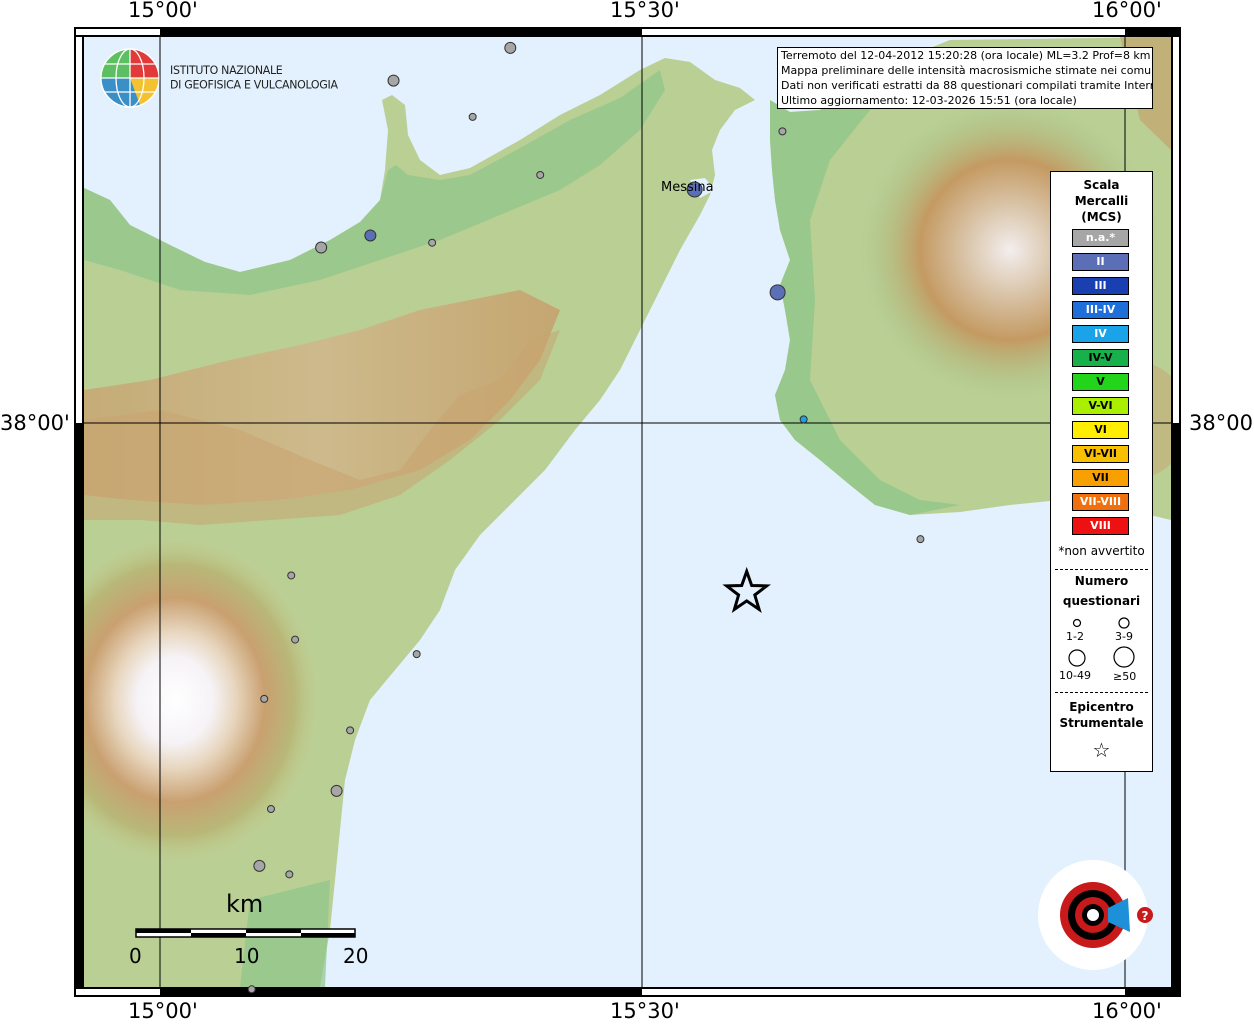 This screenshot has width=1254, height=1024. Describe the element at coordinates (1100, 478) in the screenshot. I see `legend-class-vii: VII` at that location.